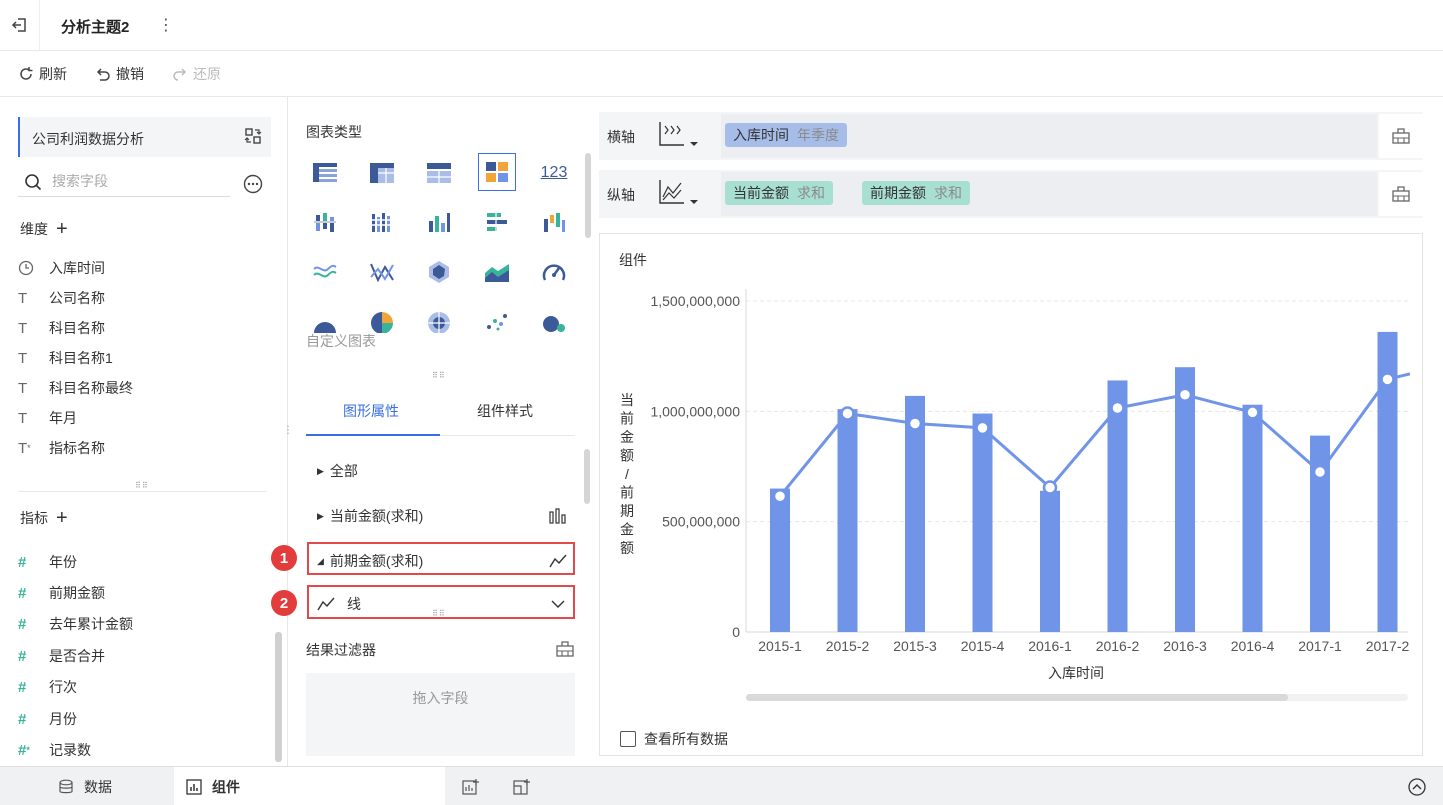 The height and width of the screenshot is (805, 1443). Describe the element at coordinates (779, 193) in the screenshot. I see `y-field-pill: 当前金额 求和` at that location.